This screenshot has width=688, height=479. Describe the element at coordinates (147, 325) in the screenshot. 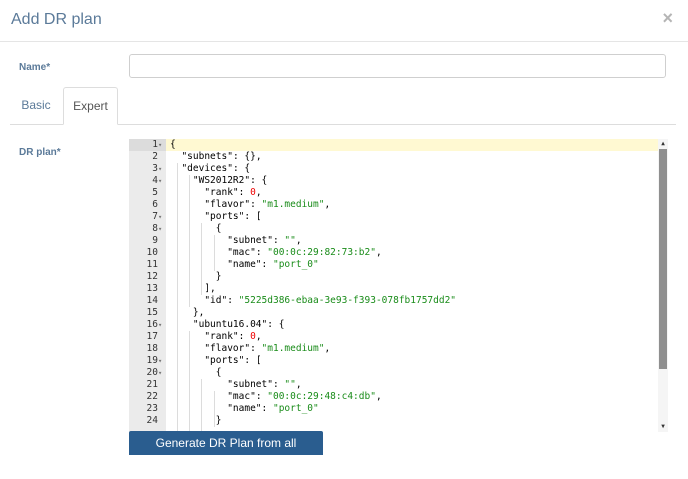

I see `line-number: 16▾` at that location.